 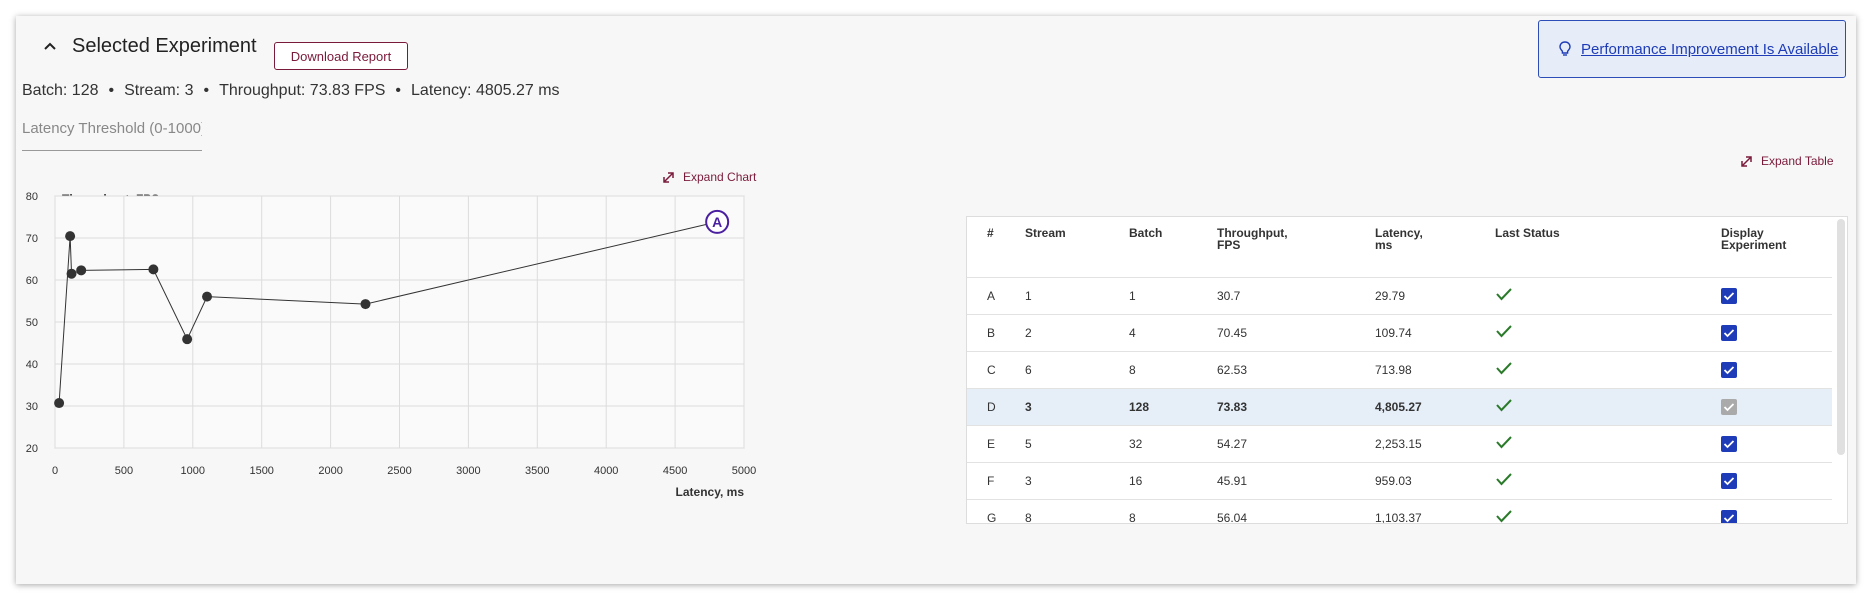 I want to click on chevron-up-icon, so click(x=50, y=46).